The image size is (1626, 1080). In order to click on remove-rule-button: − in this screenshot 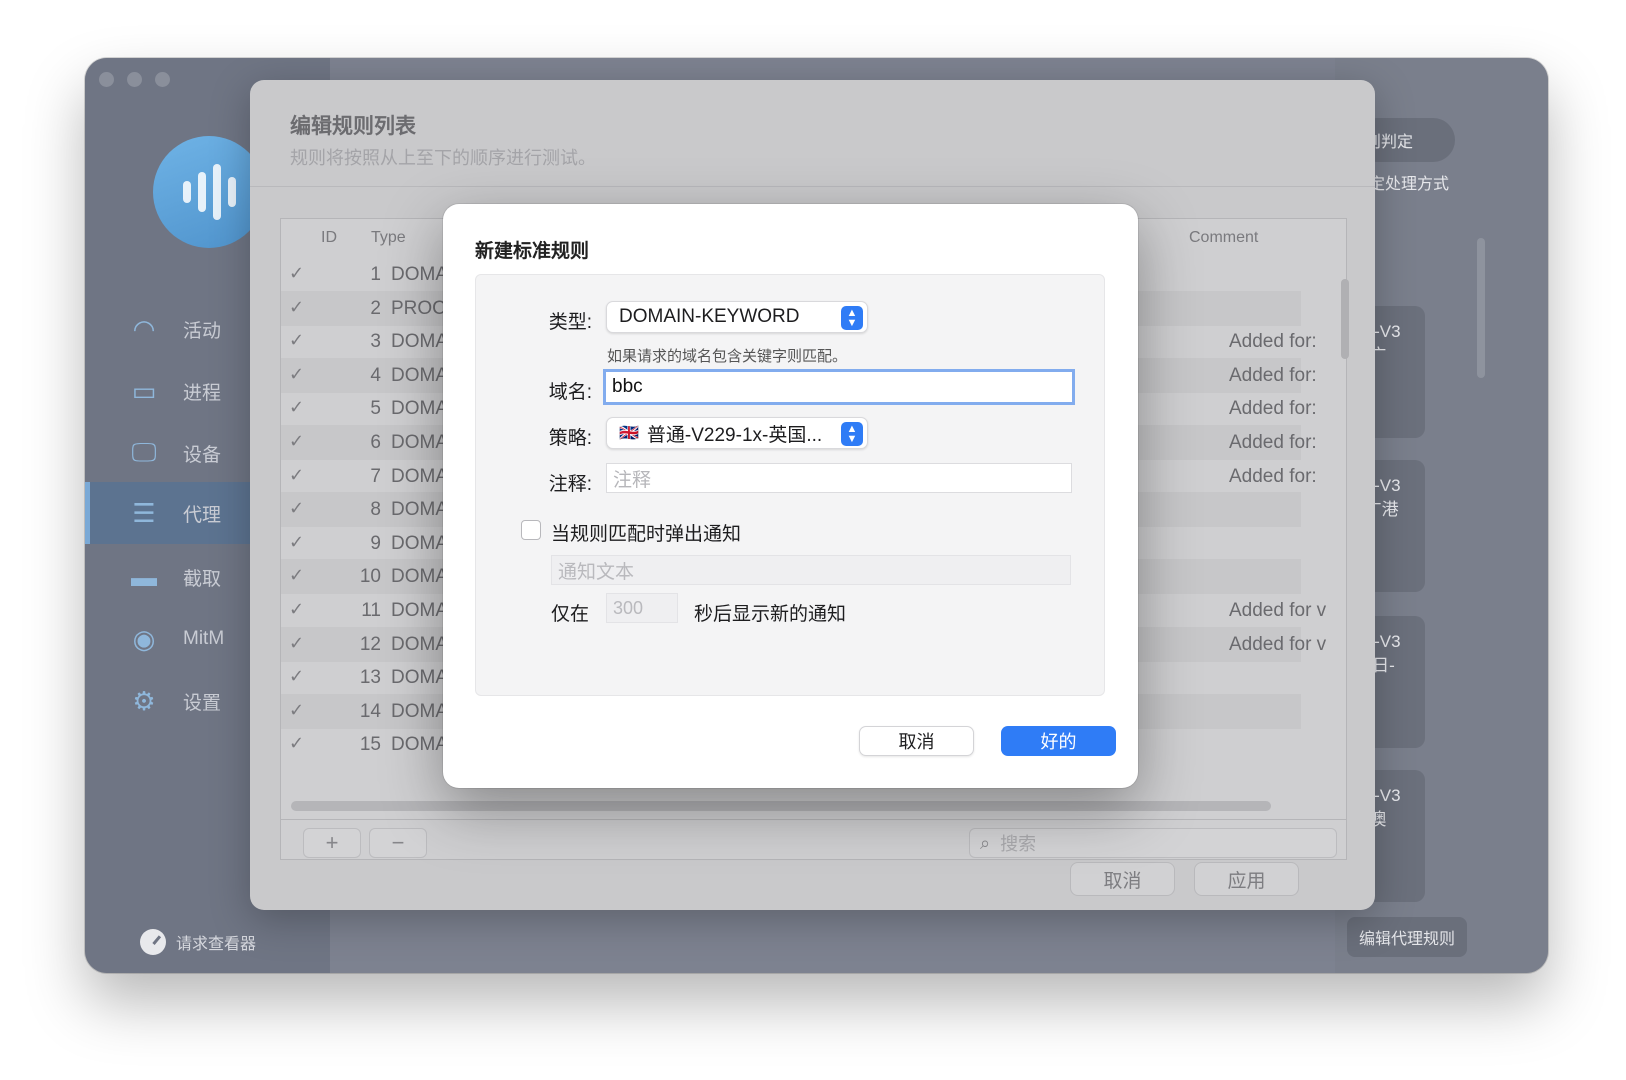, I will do `click(398, 843)`.